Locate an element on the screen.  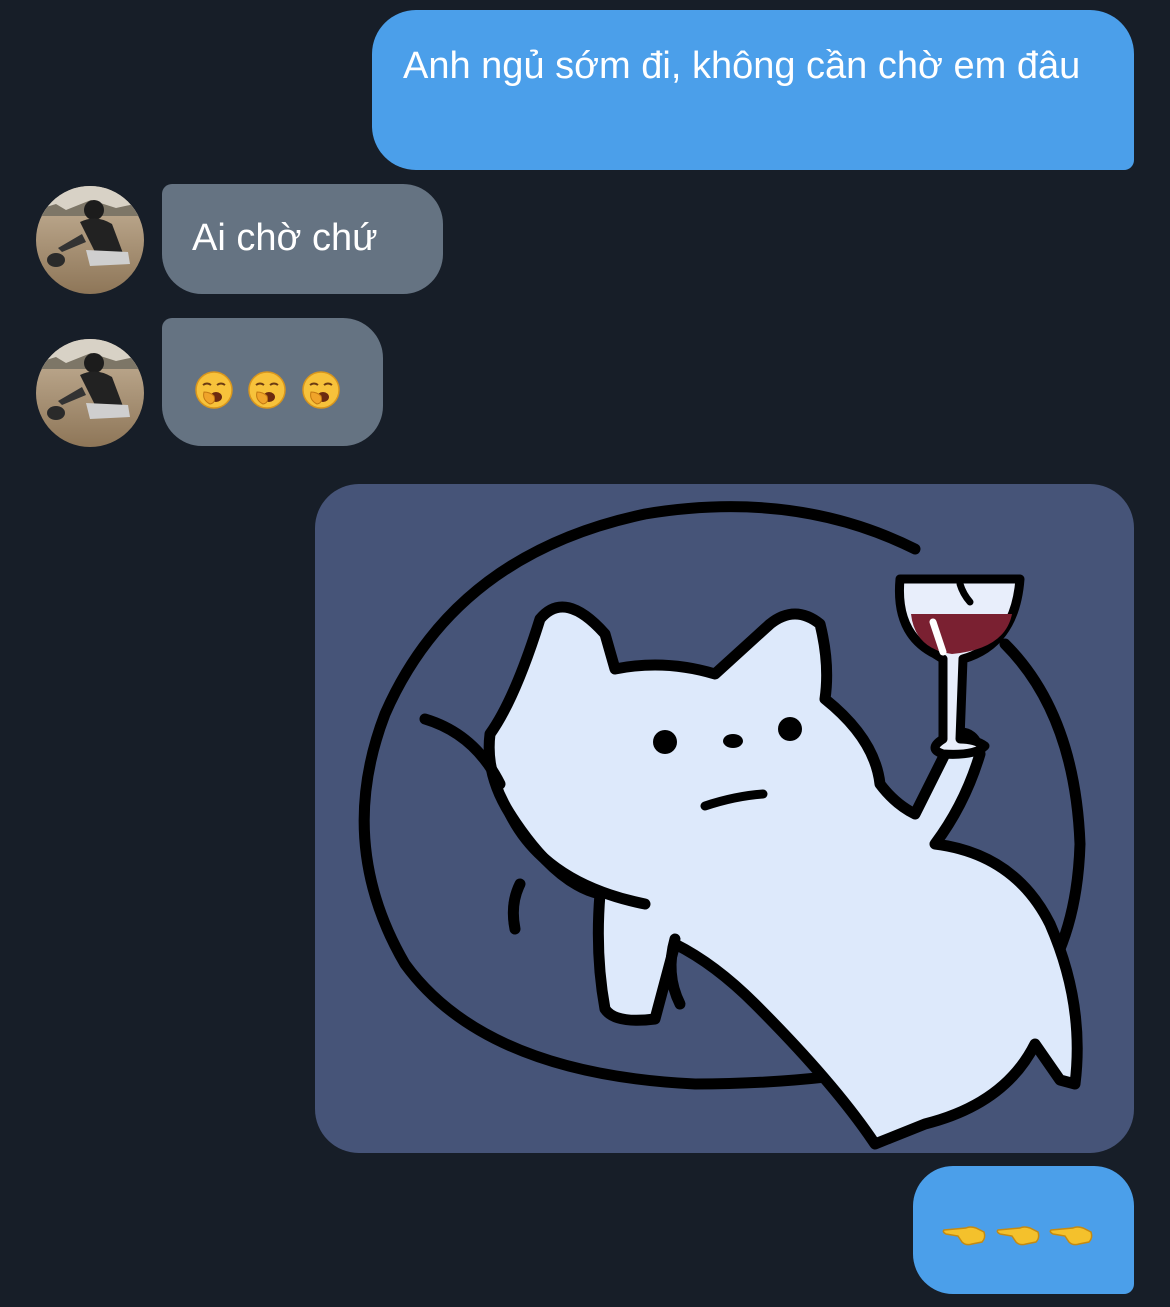
outgoing-message-bubble: Anh ngủ sớm đi, không cần chờ em đâu is located at coordinates (753, 90).